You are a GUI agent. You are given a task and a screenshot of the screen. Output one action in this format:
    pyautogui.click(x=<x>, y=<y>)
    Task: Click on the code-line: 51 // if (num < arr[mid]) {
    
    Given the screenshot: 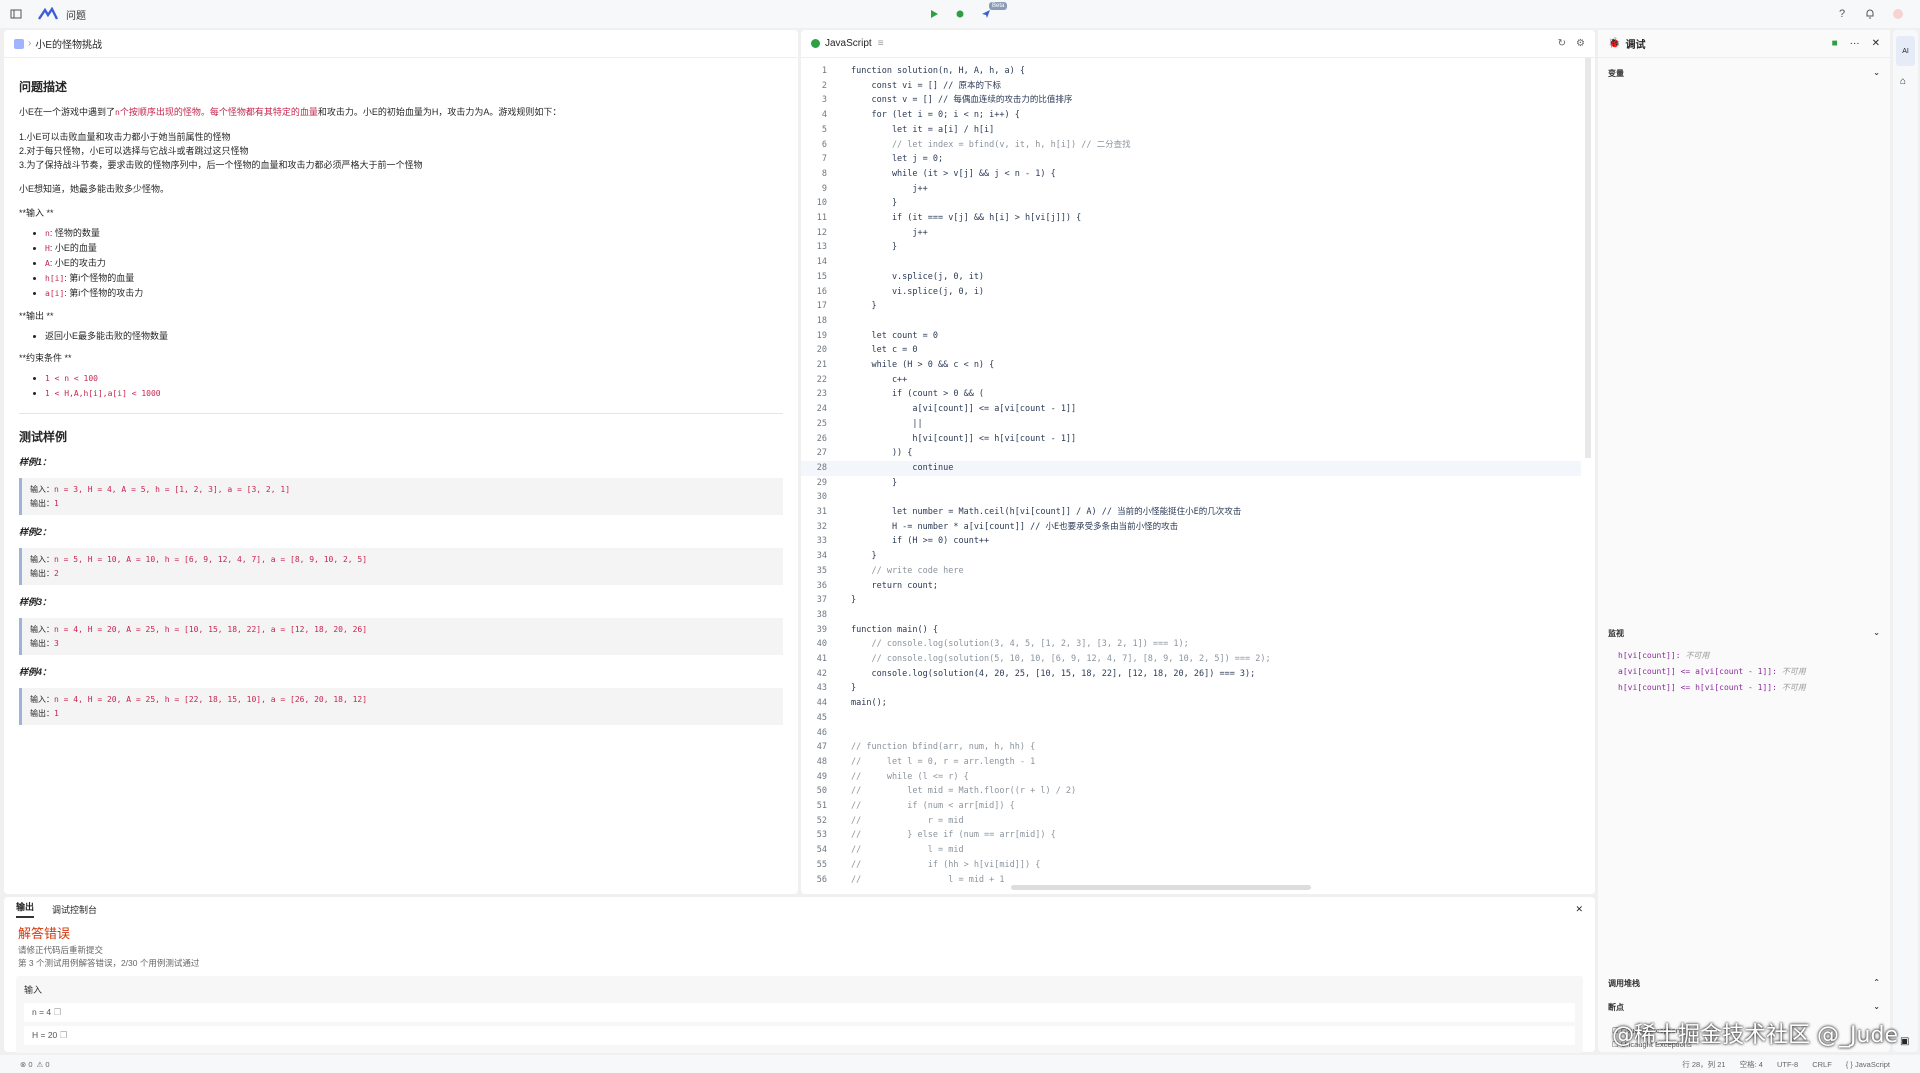 What is the action you would take?
    pyautogui.click(x=1191, y=806)
    